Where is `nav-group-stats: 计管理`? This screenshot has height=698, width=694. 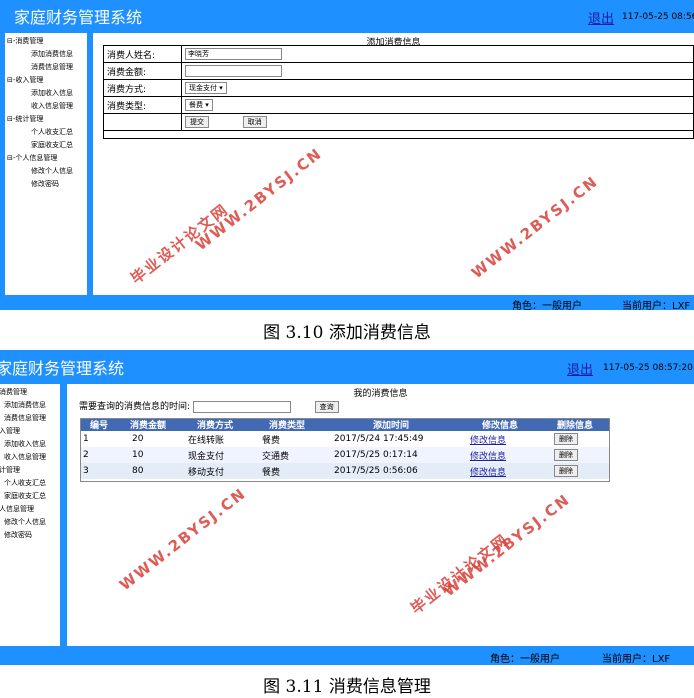 nav-group-stats: 计管理 is located at coordinates (10, 470).